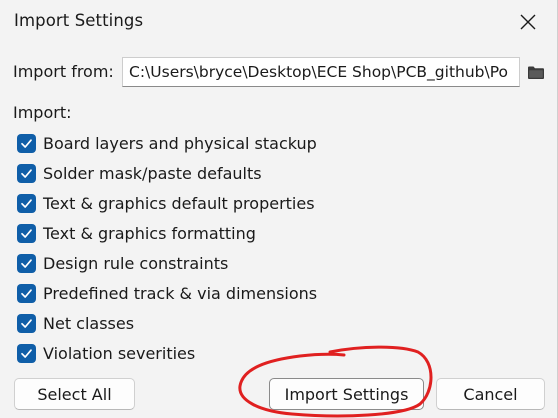 This screenshot has width=558, height=418. What do you see at coordinates (490, 394) in the screenshot?
I see `cancel-button: Cancel` at bounding box center [490, 394].